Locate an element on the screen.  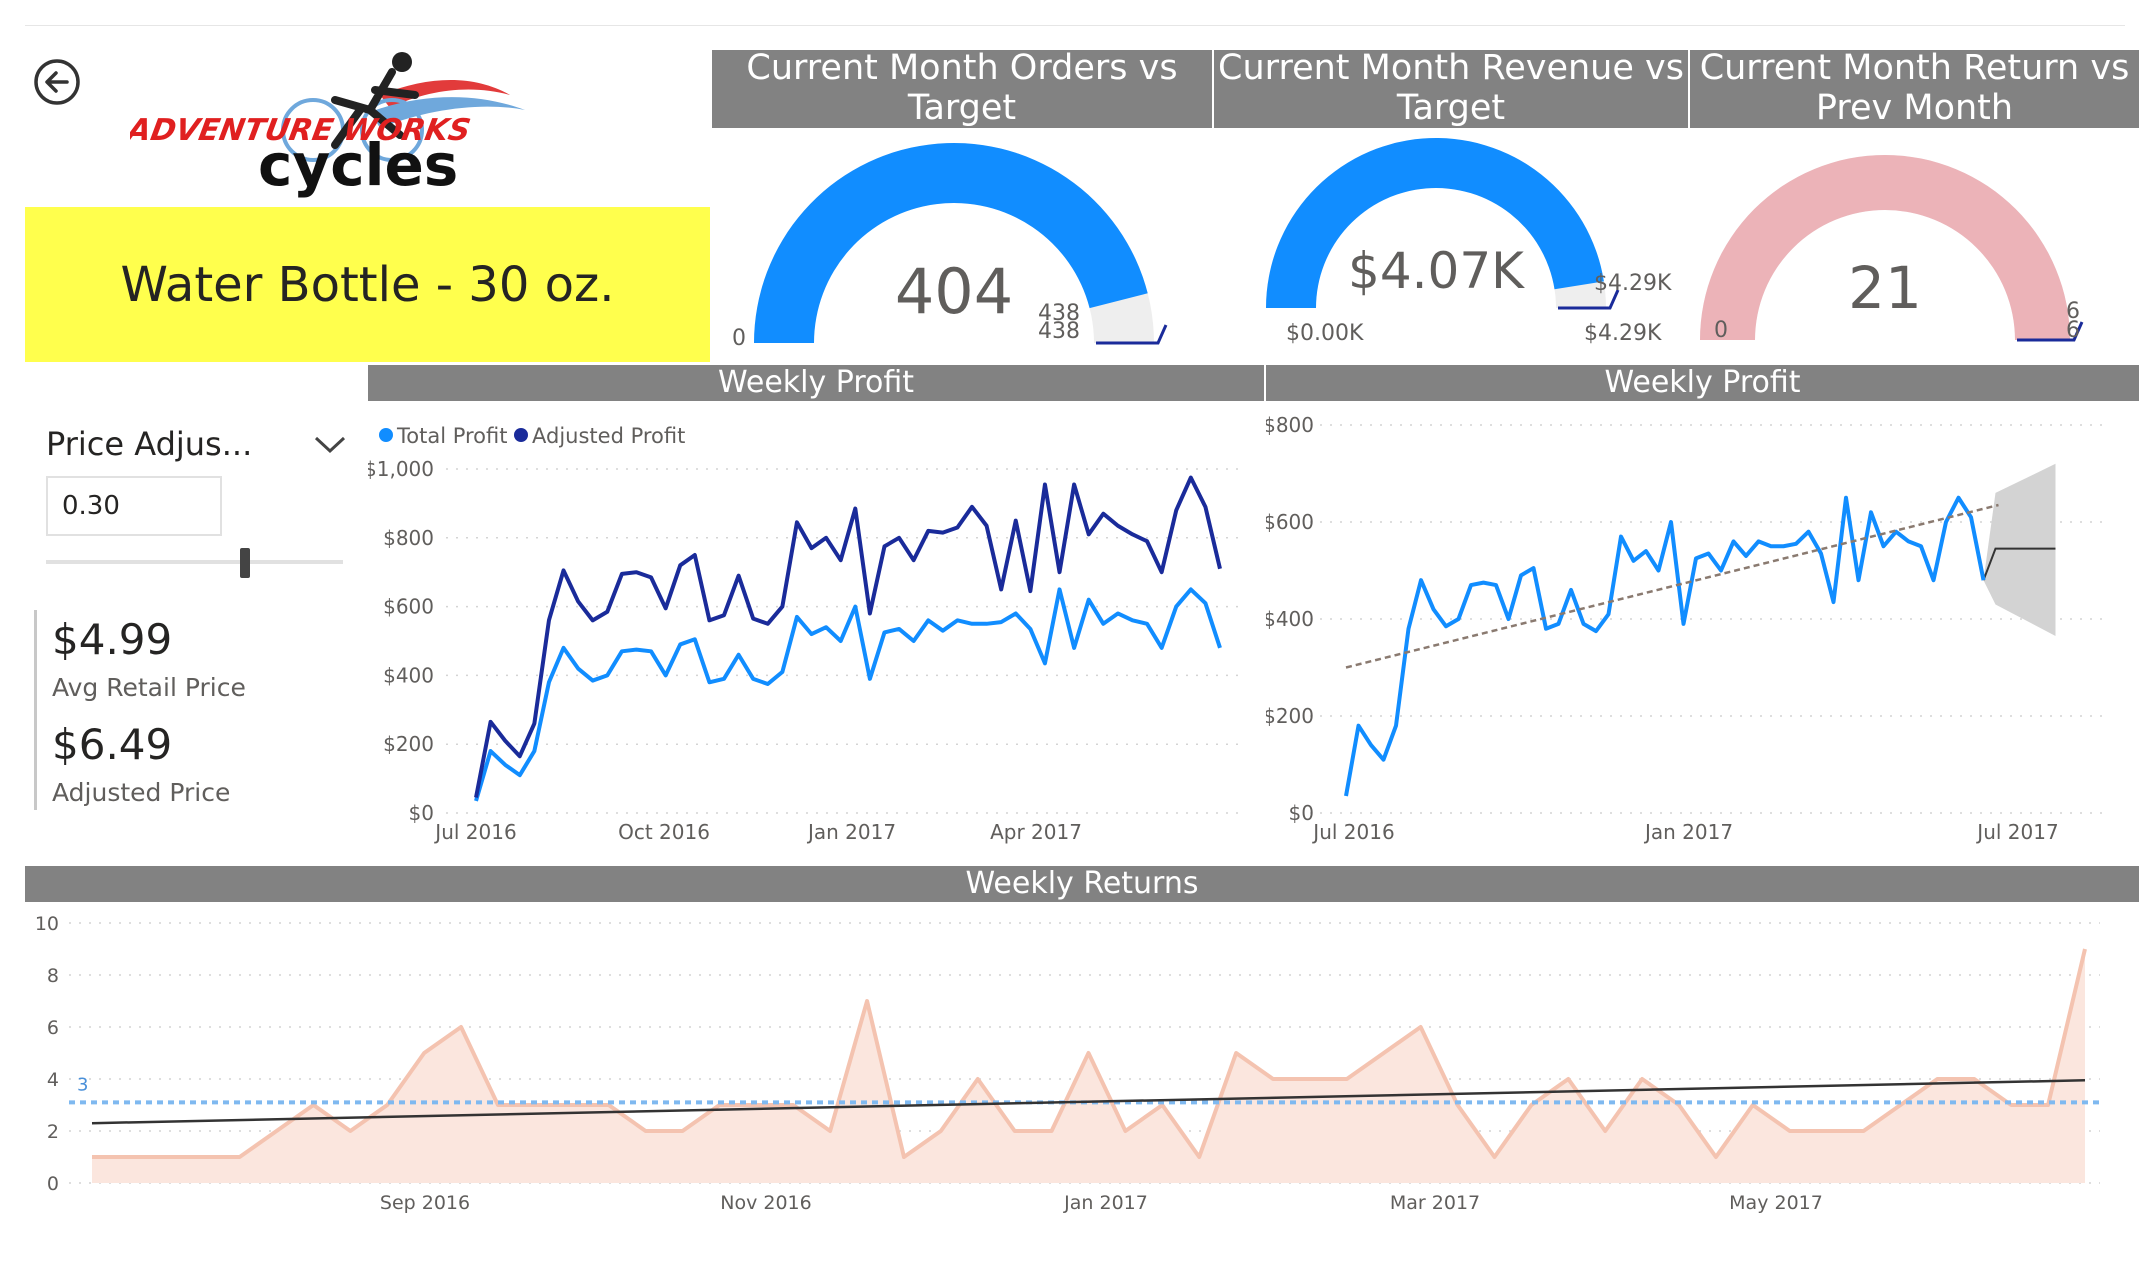
avg-retail-price-label: Avg Retail Price is located at coordinates (149, 687).